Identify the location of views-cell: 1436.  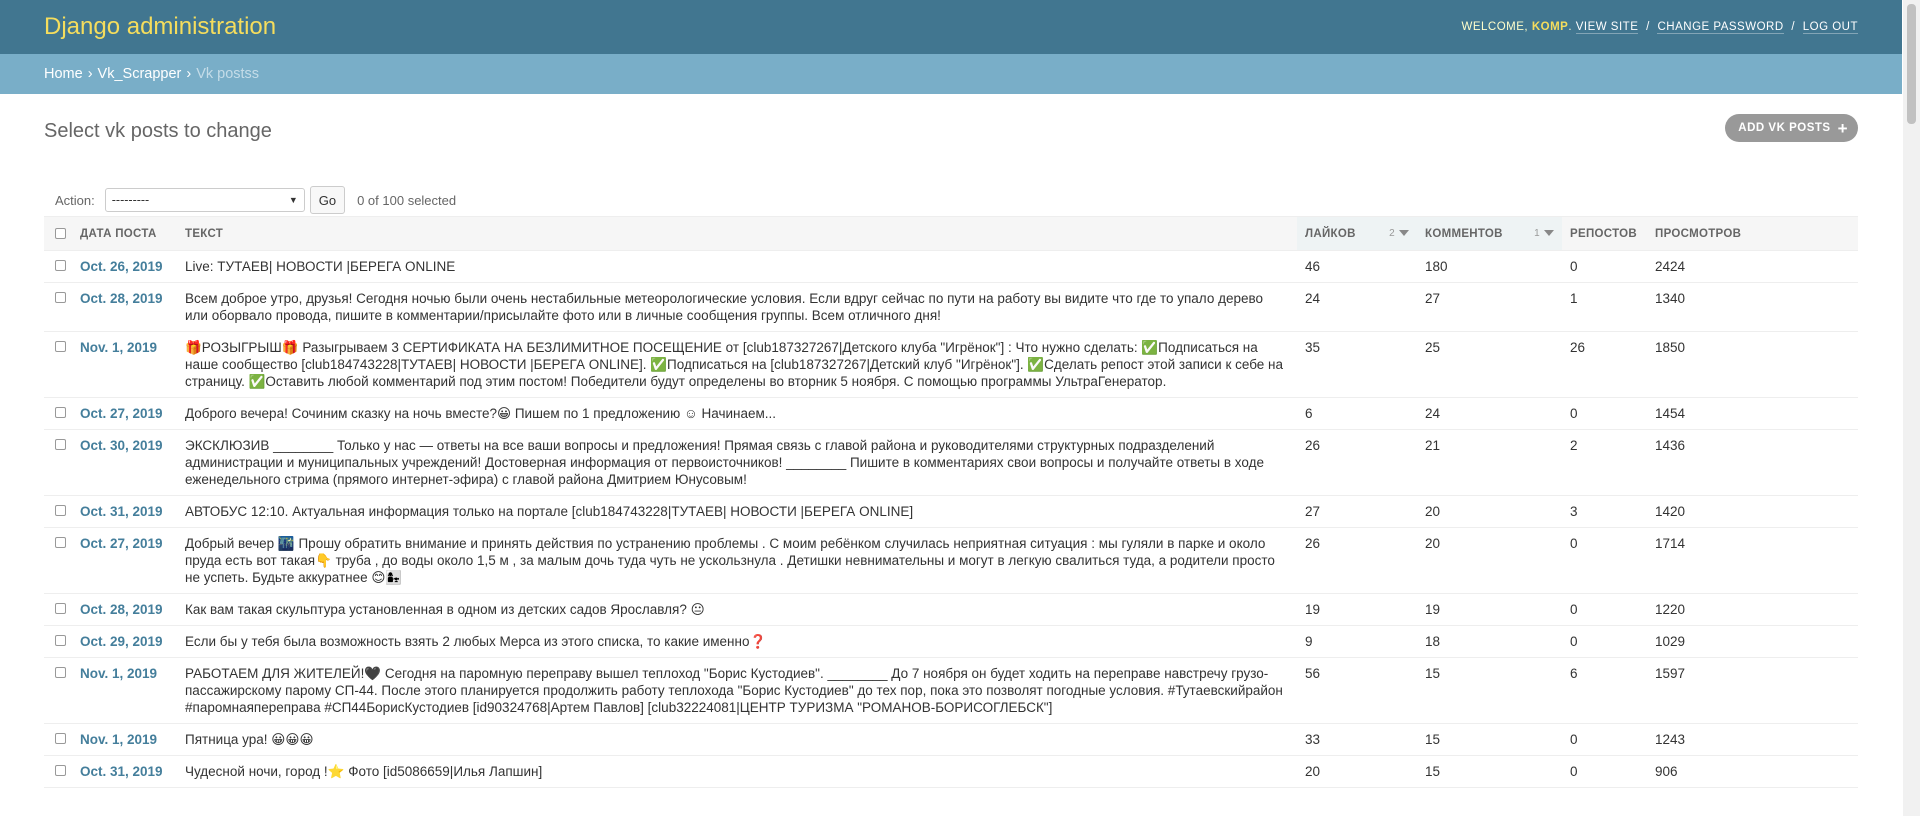
(1752, 462).